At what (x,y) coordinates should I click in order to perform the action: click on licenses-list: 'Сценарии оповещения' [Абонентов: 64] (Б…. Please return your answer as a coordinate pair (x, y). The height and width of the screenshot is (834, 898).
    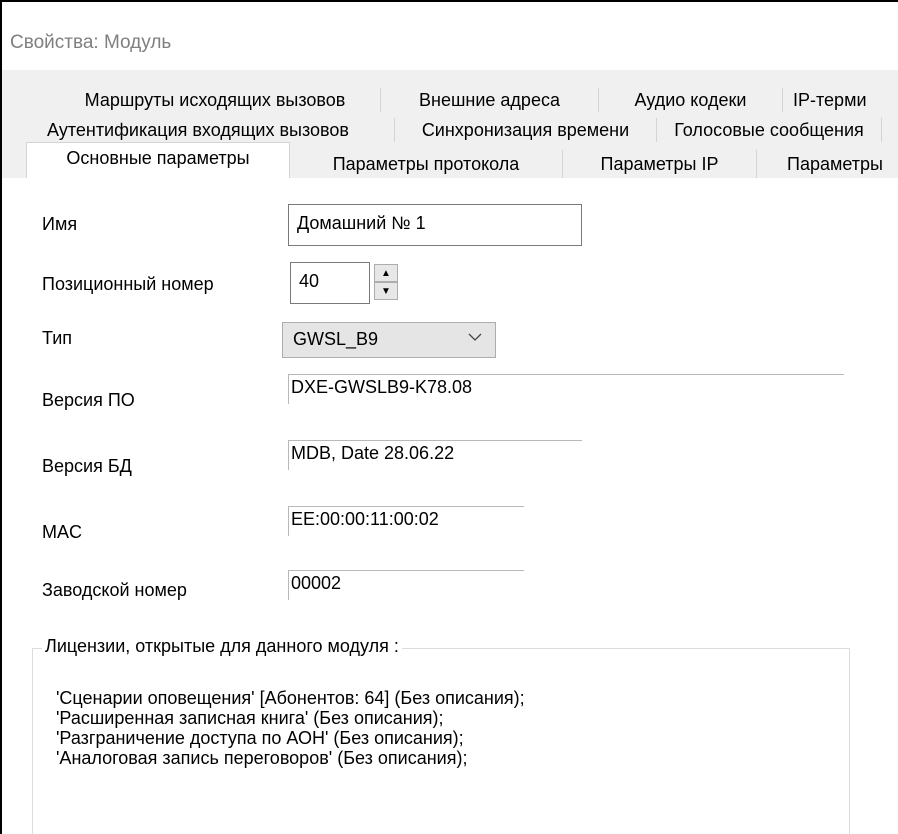
    Looking at the image, I should click on (290, 728).